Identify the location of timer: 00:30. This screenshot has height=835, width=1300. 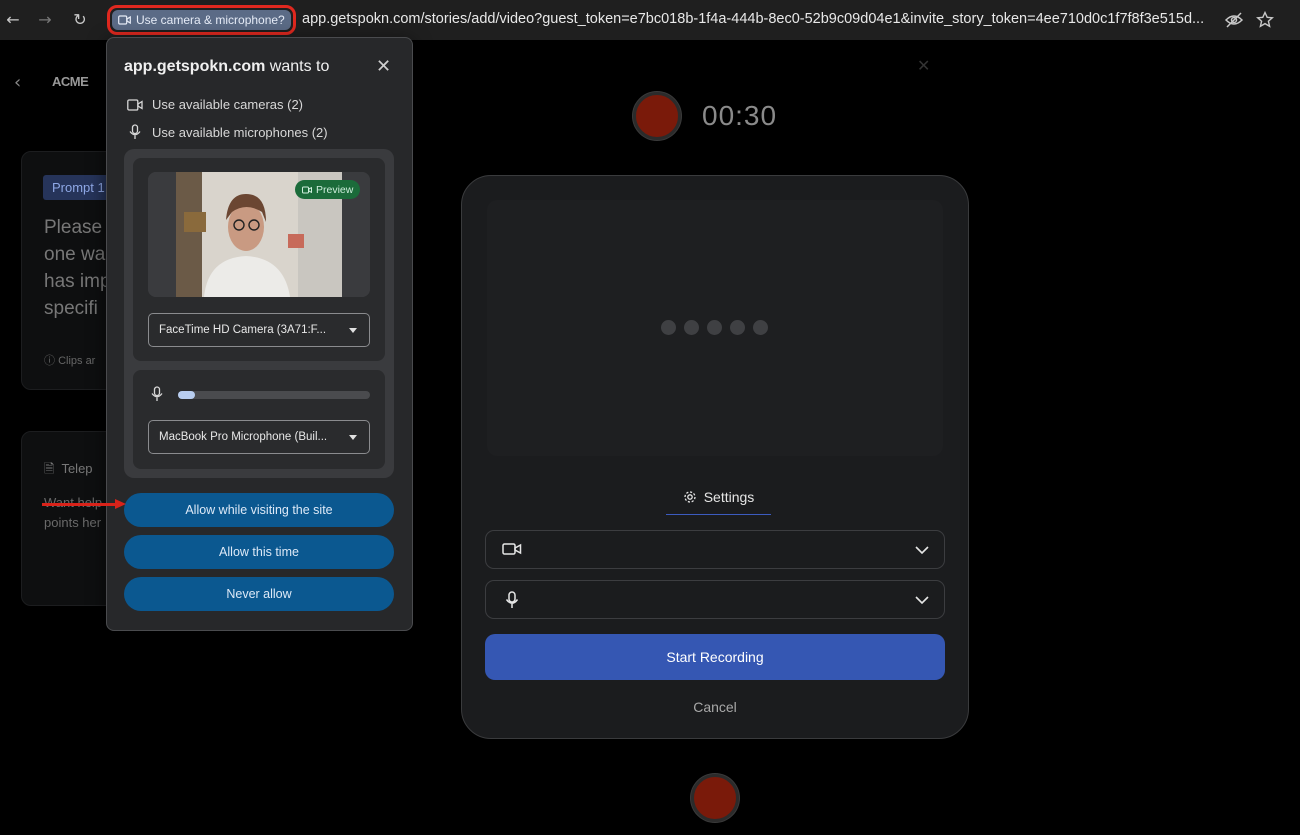
(740, 115).